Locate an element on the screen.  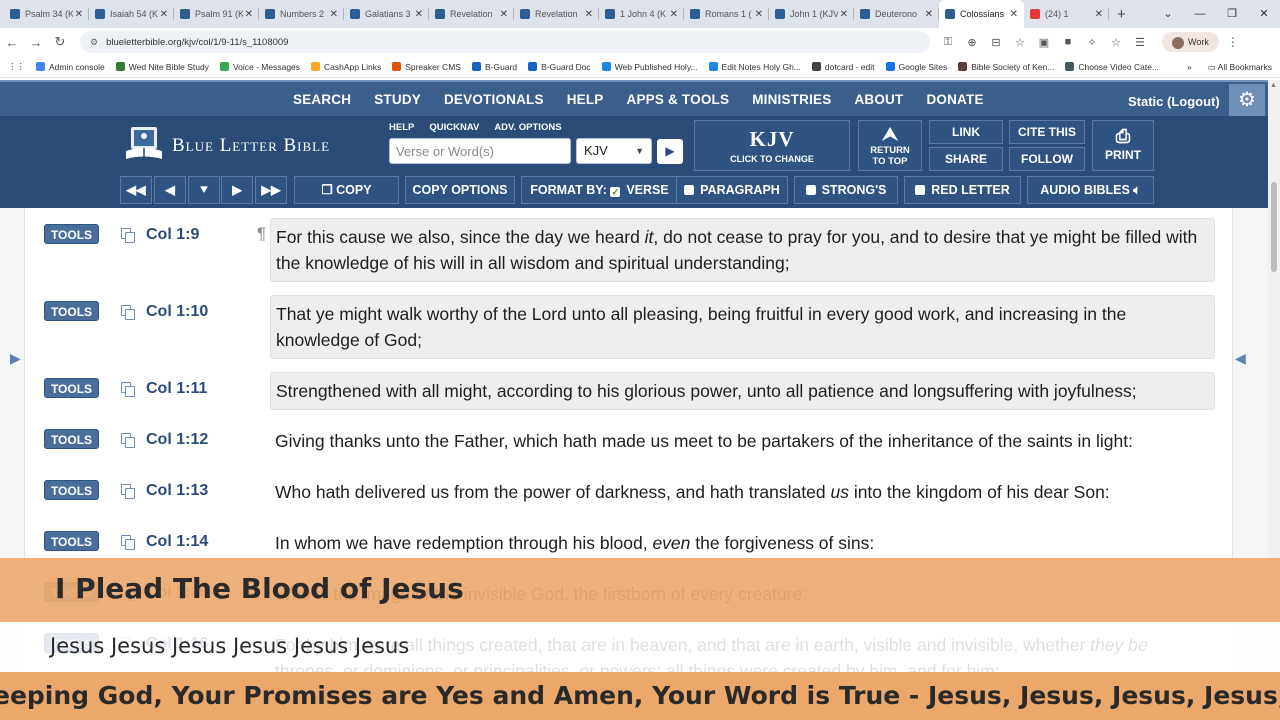
bookmarks-overflow-icon: » is located at coordinates (1189, 67).